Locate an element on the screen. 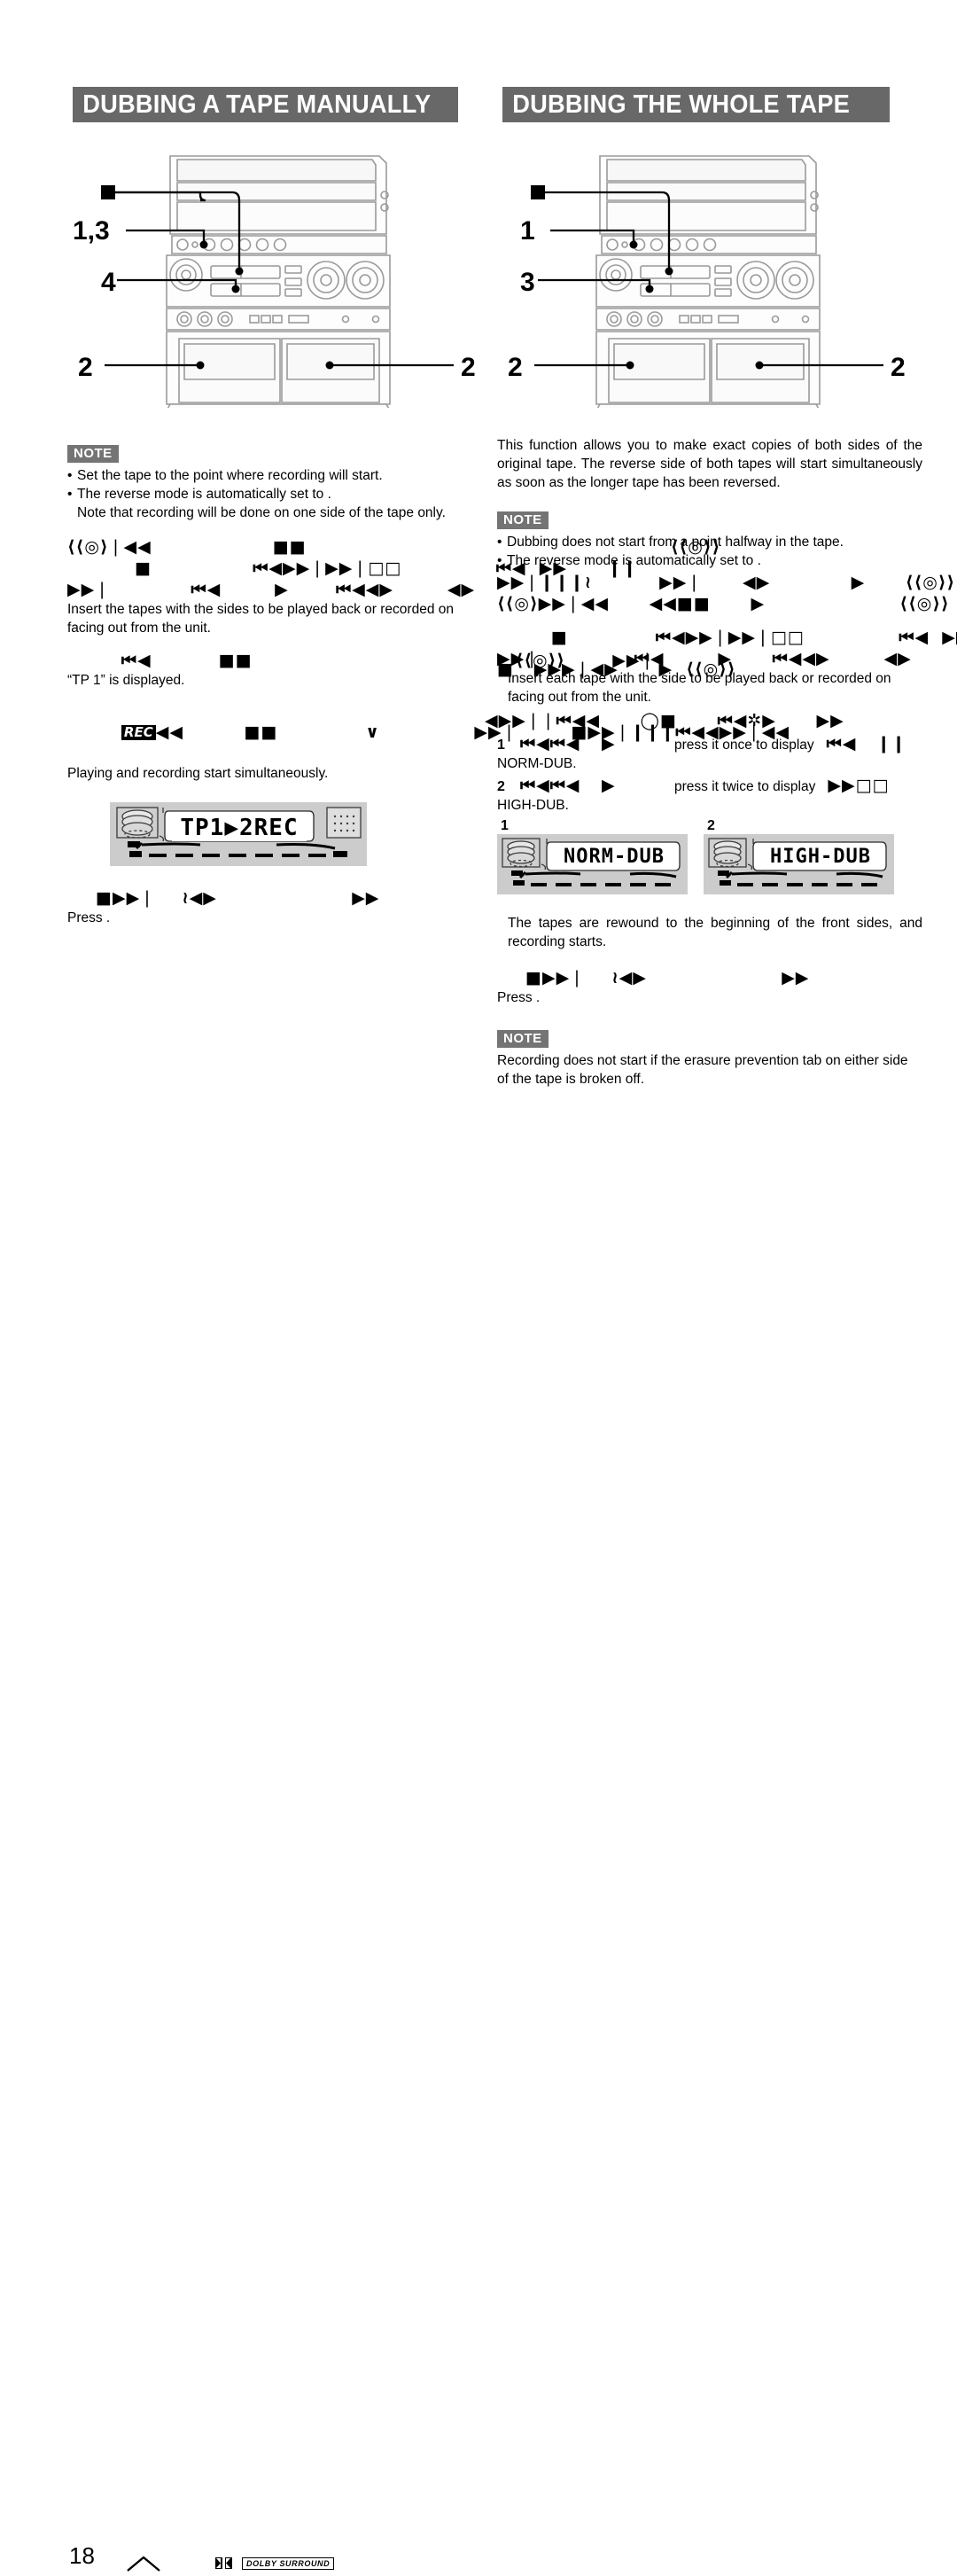  caret-up-icon is located at coordinates (143, 2564).